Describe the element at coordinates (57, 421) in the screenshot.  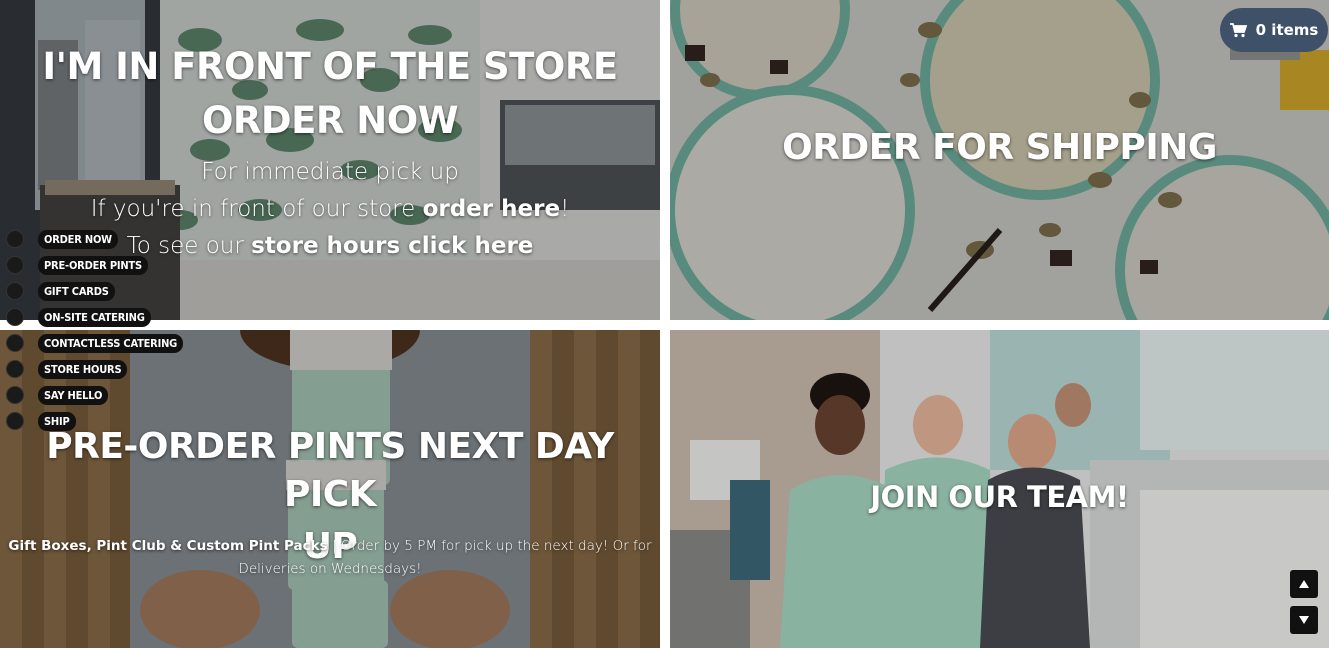
I see `side-nav-label: SHIP` at that location.